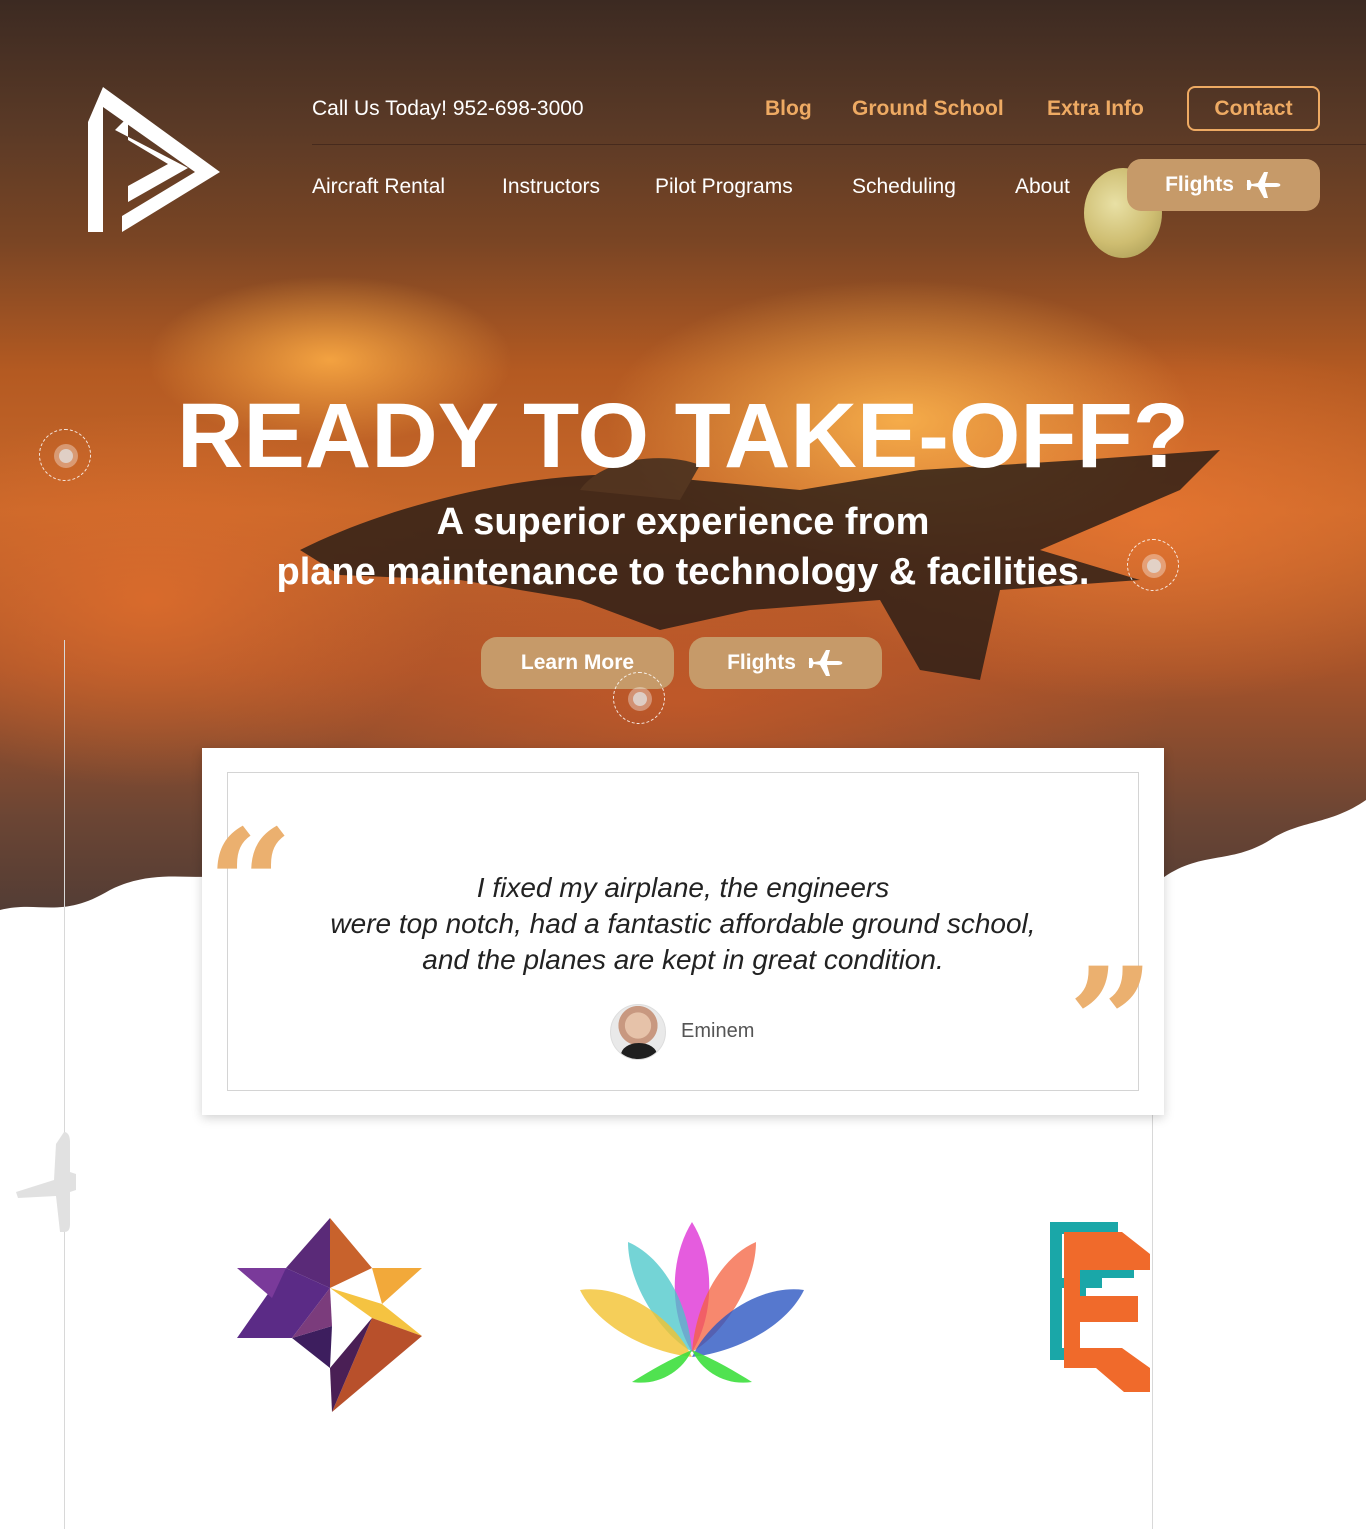 Image resolution: width=1366 pixels, height=1529 pixels. I want to click on lotus-logo-icon, so click(692, 1304).